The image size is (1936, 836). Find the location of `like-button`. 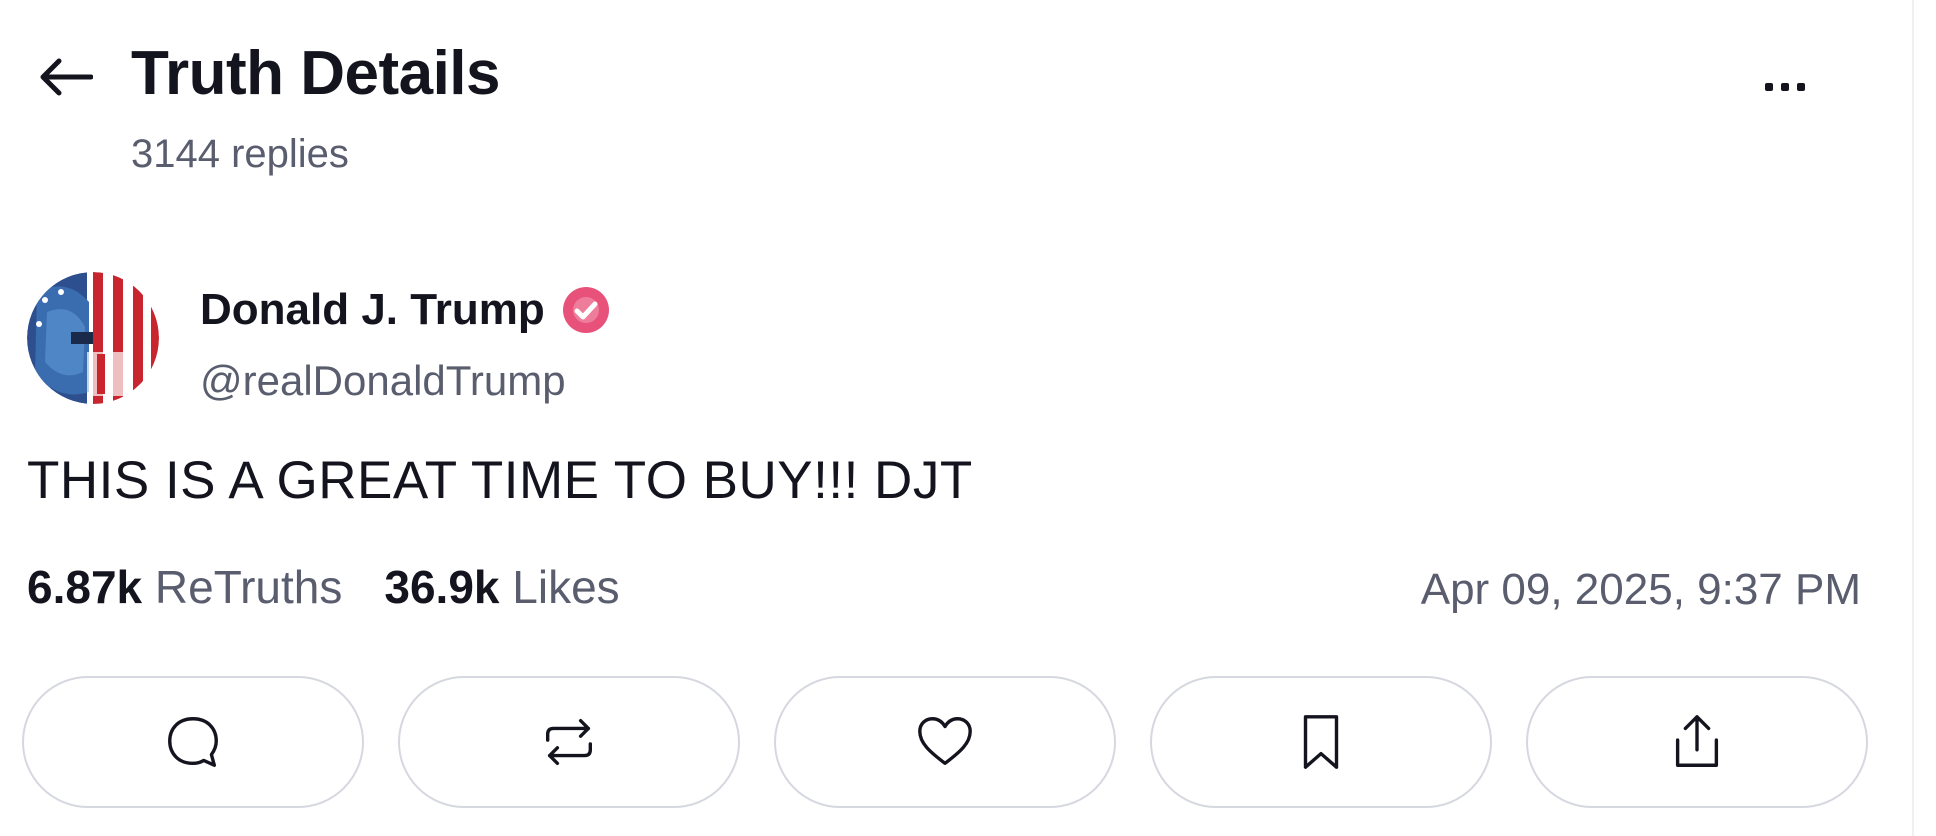

like-button is located at coordinates (945, 742).